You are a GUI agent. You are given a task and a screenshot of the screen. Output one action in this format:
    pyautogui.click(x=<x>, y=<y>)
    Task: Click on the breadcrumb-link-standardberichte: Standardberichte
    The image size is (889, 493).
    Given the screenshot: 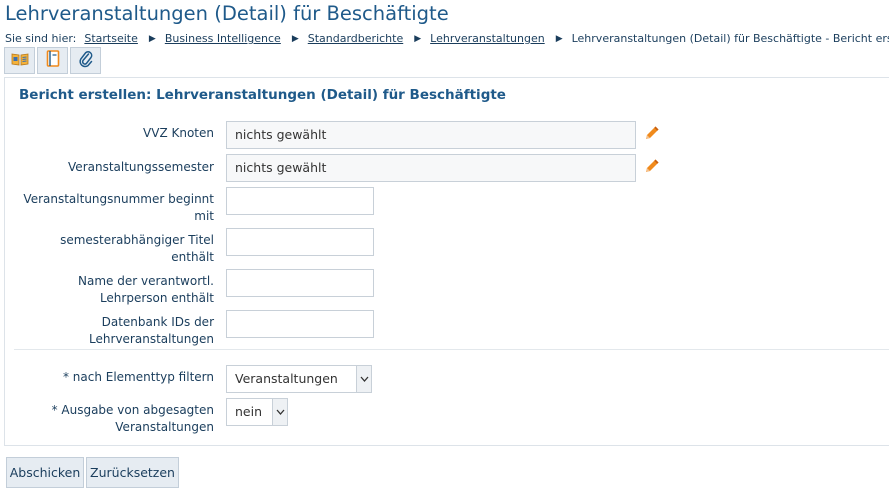 What is the action you would take?
    pyautogui.click(x=355, y=38)
    